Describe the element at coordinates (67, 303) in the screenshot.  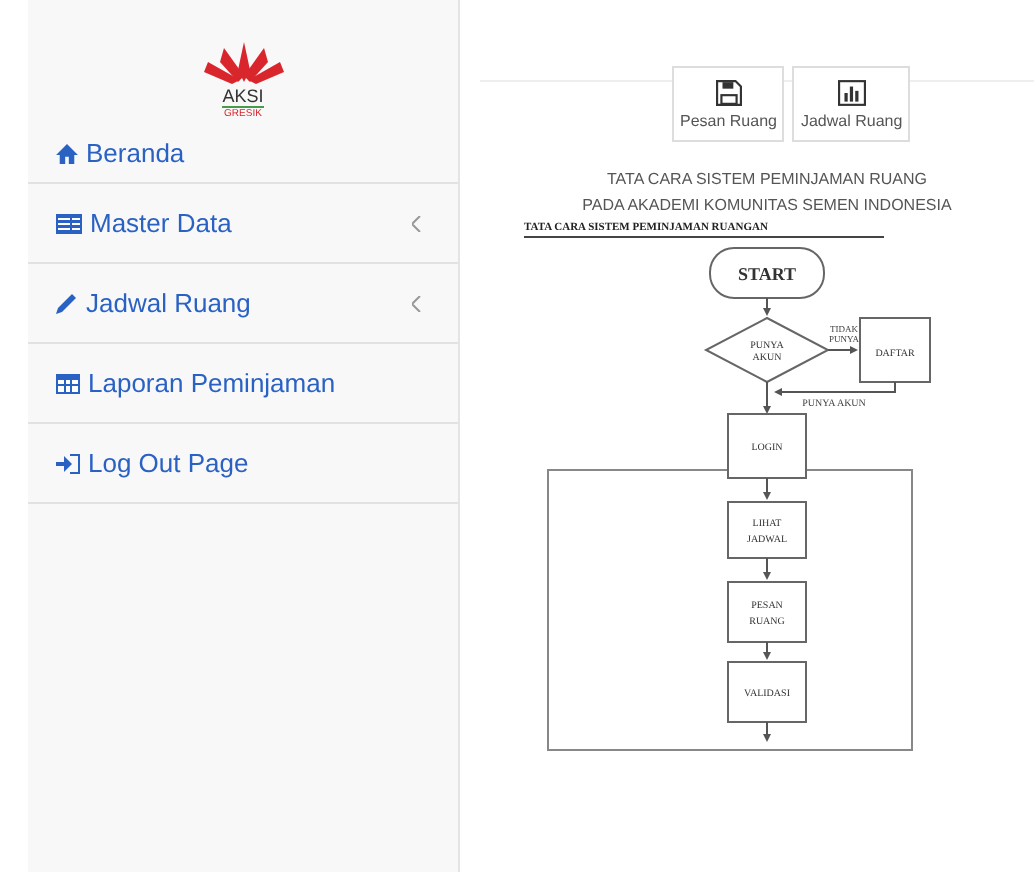
I see `pencil-icon` at that location.